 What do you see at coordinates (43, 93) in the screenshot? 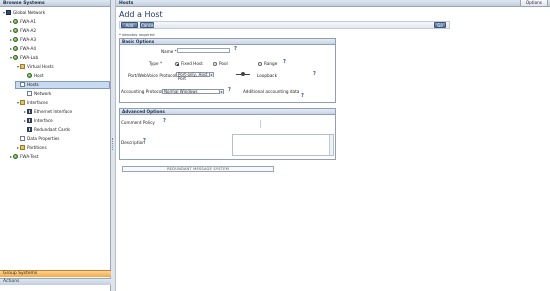
I see `tree-node-label: Network` at bounding box center [43, 93].